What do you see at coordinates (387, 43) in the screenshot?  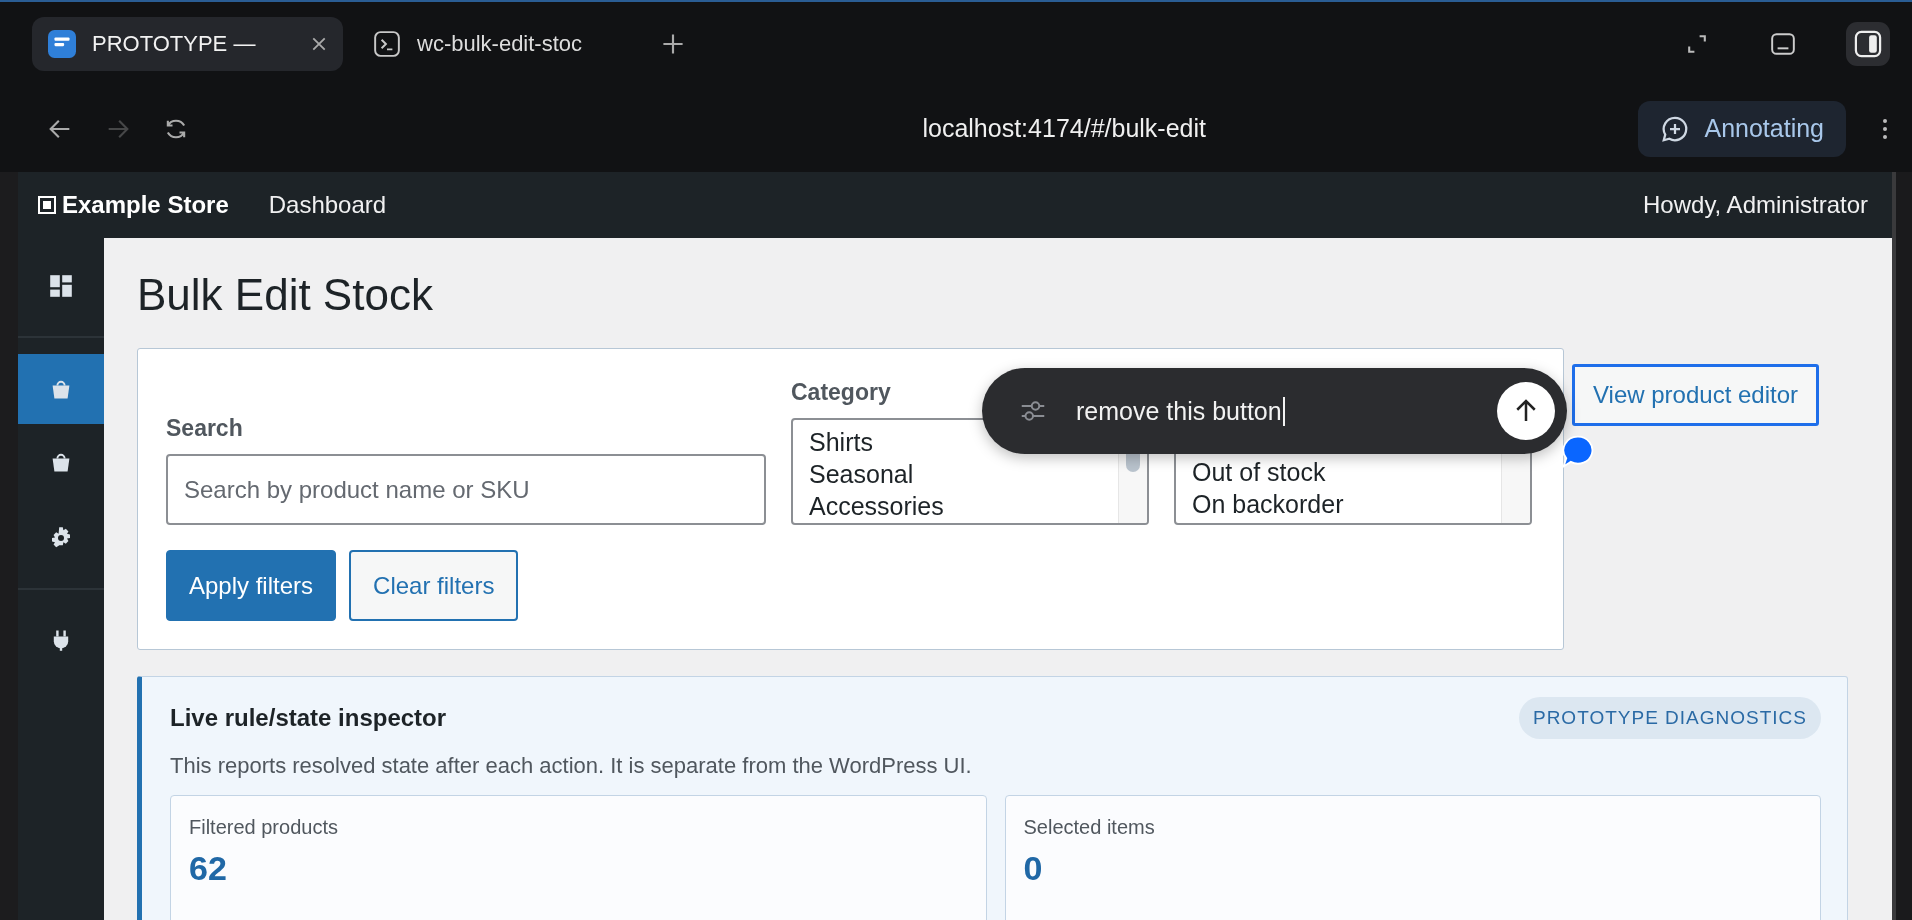 I see `terminal-icon` at bounding box center [387, 43].